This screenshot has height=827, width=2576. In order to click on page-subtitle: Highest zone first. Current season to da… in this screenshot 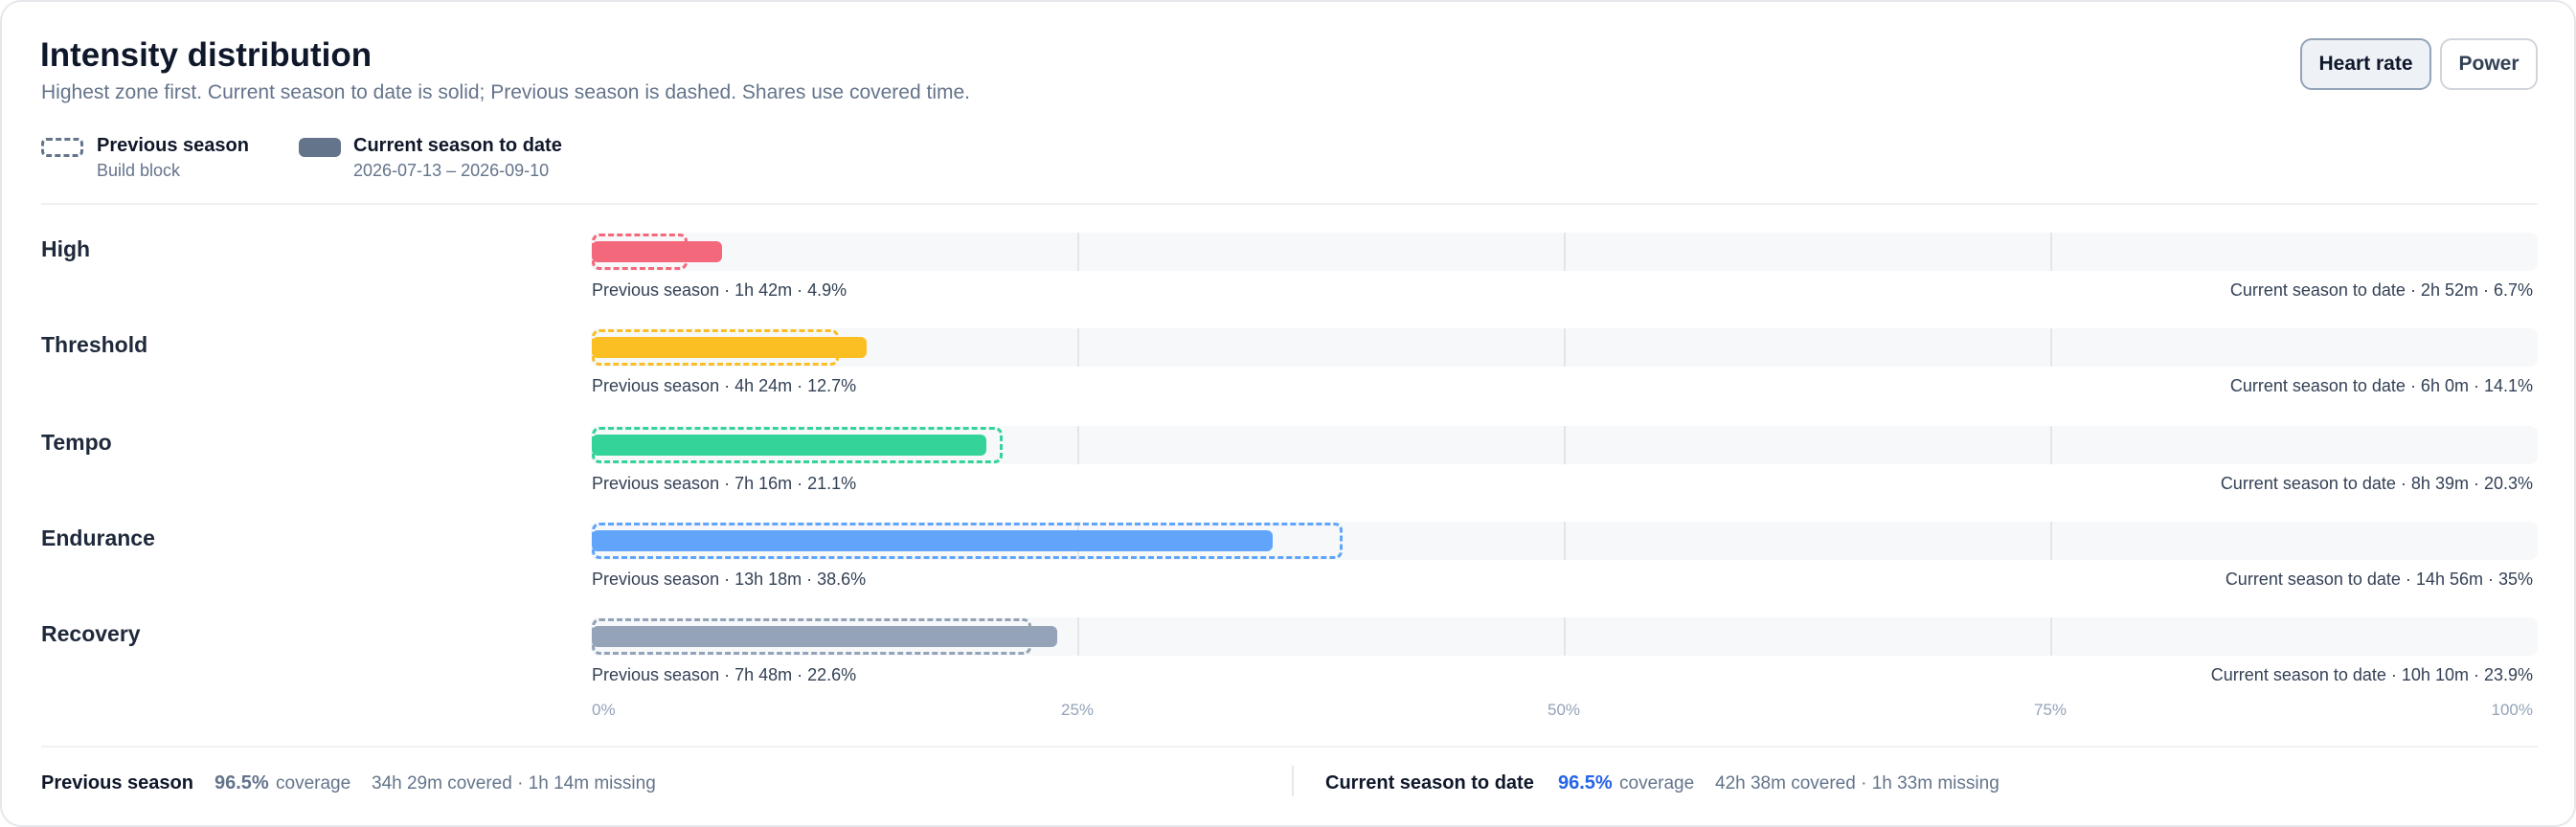, I will do `click(505, 92)`.